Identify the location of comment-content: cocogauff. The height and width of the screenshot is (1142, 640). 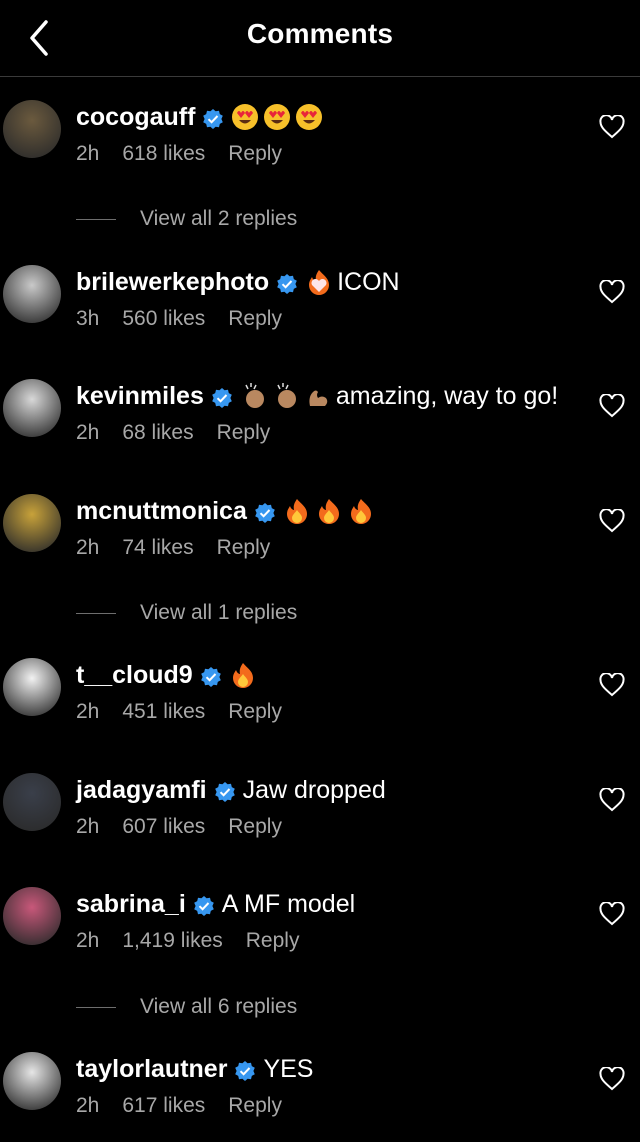
(201, 117).